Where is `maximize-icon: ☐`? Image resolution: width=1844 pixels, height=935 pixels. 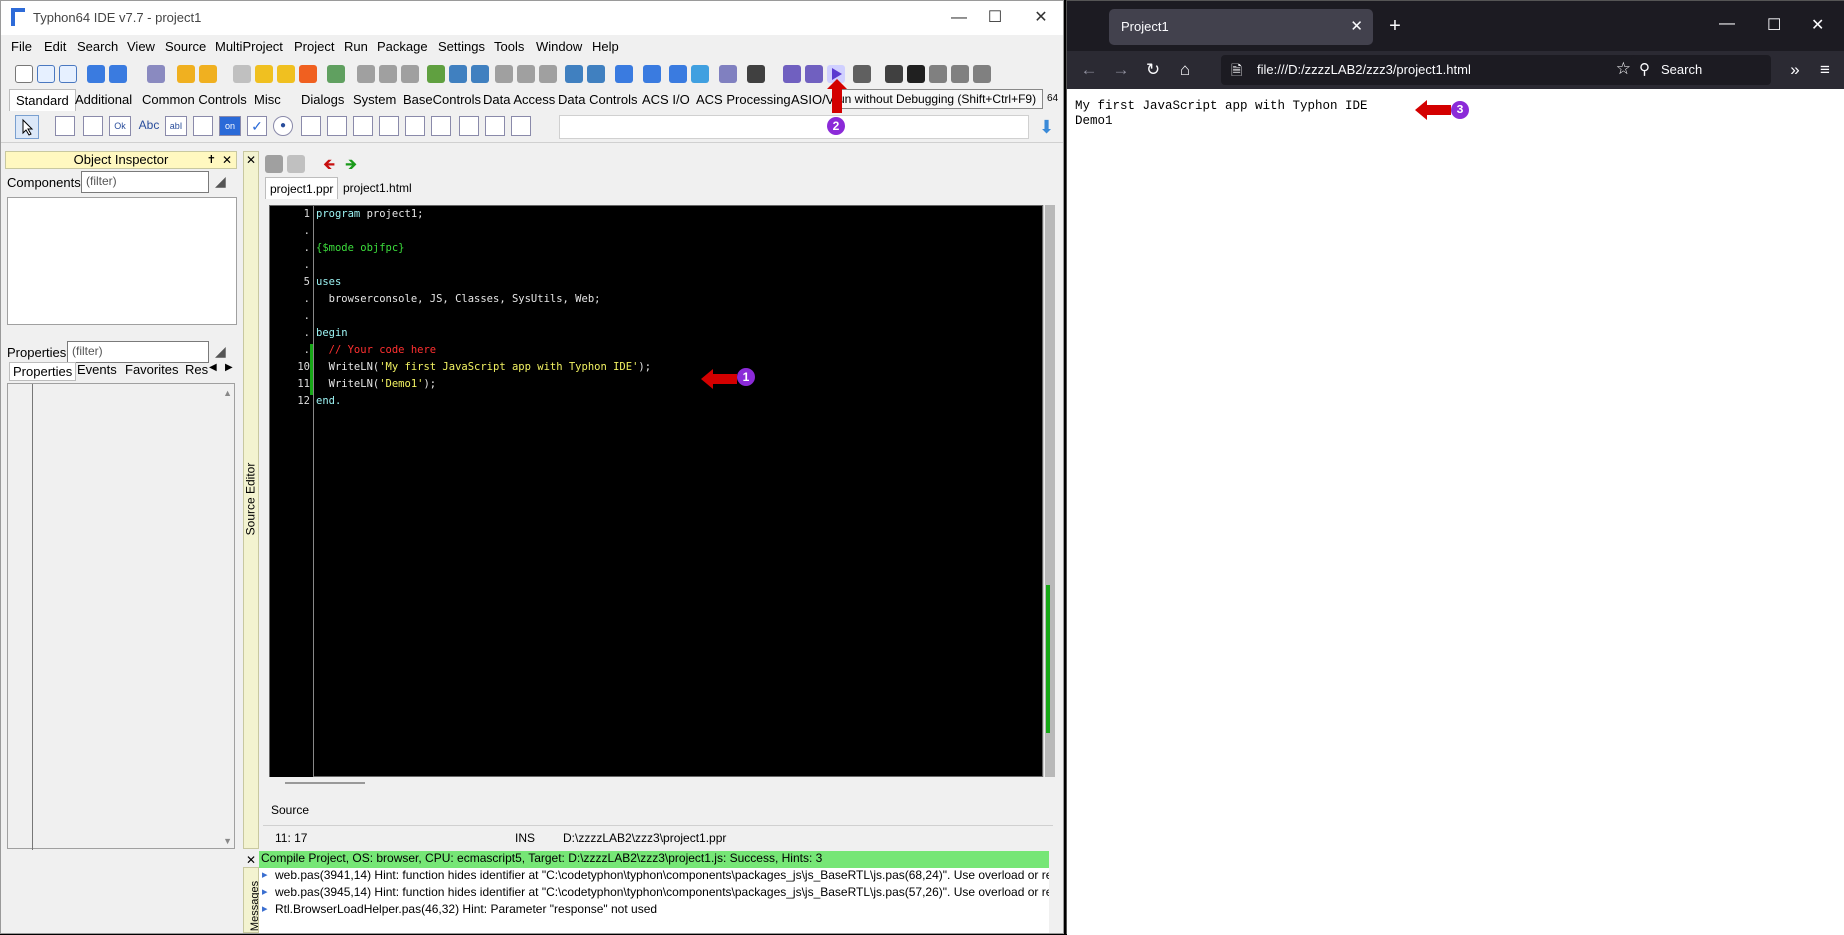
maximize-icon: ☐ is located at coordinates (995, 18).